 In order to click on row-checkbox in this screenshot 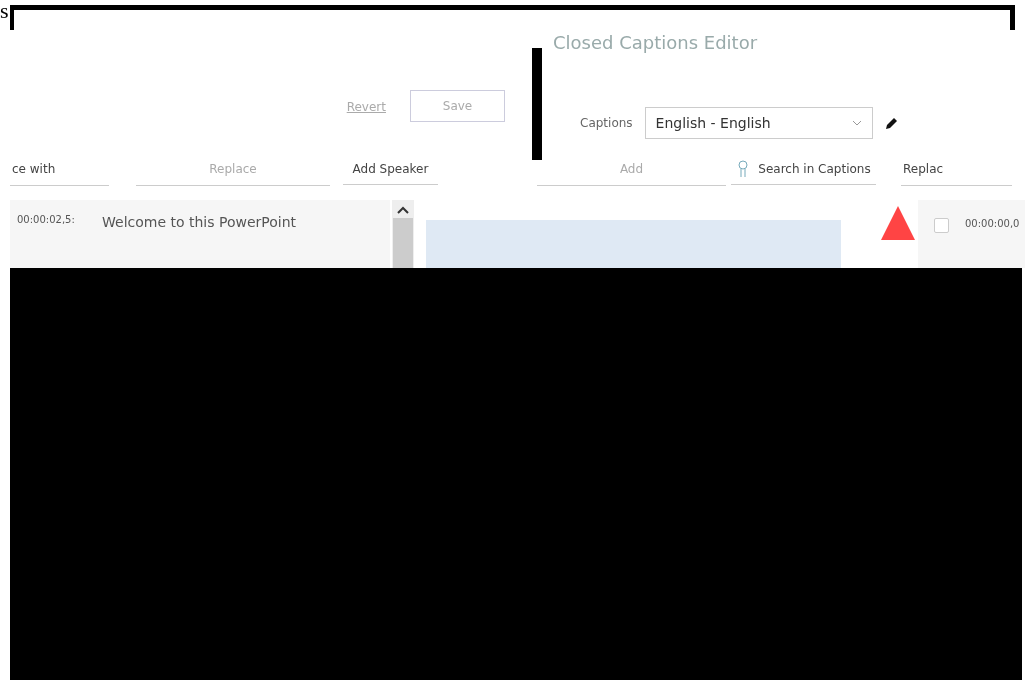, I will do `click(941, 225)`.